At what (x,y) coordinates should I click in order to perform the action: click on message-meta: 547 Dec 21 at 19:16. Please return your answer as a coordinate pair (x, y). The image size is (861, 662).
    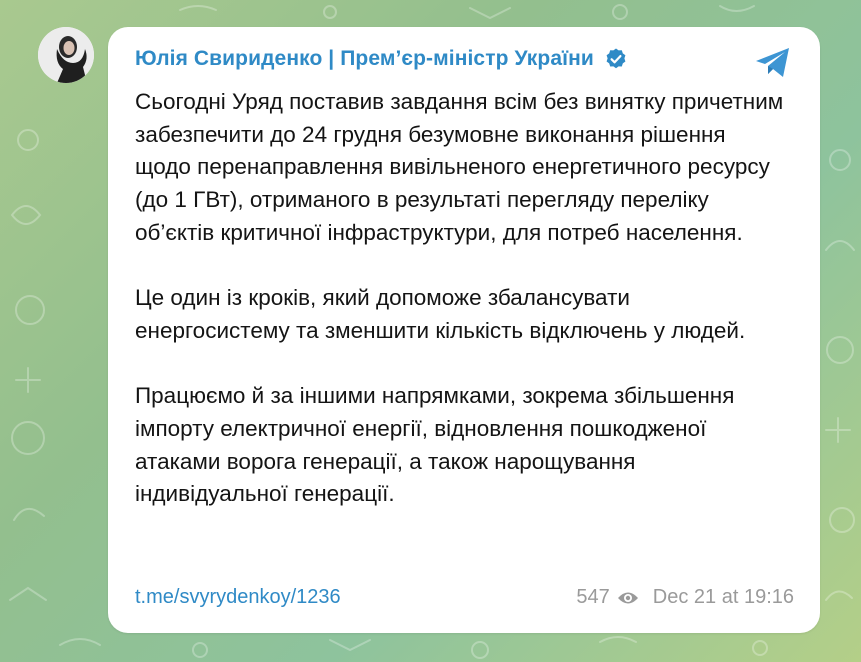
    Looking at the image, I should click on (685, 597).